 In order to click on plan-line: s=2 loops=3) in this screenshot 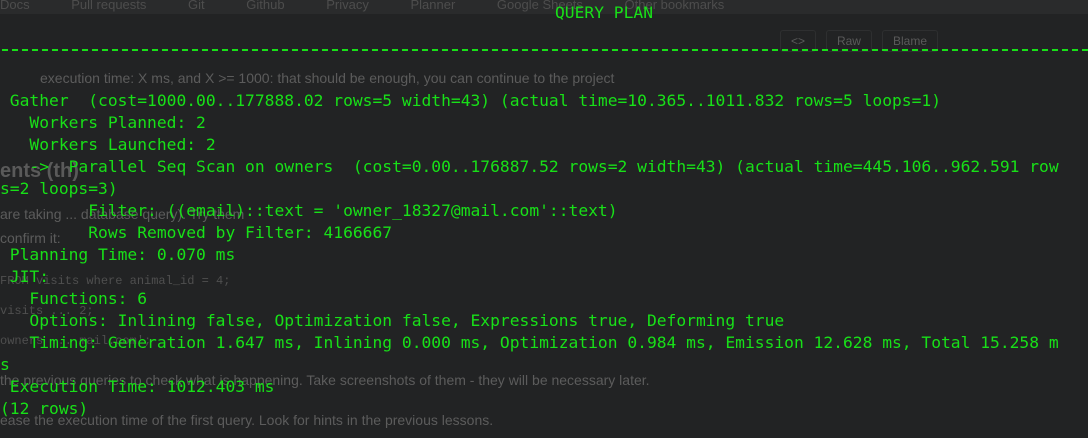, I will do `click(59, 188)`.